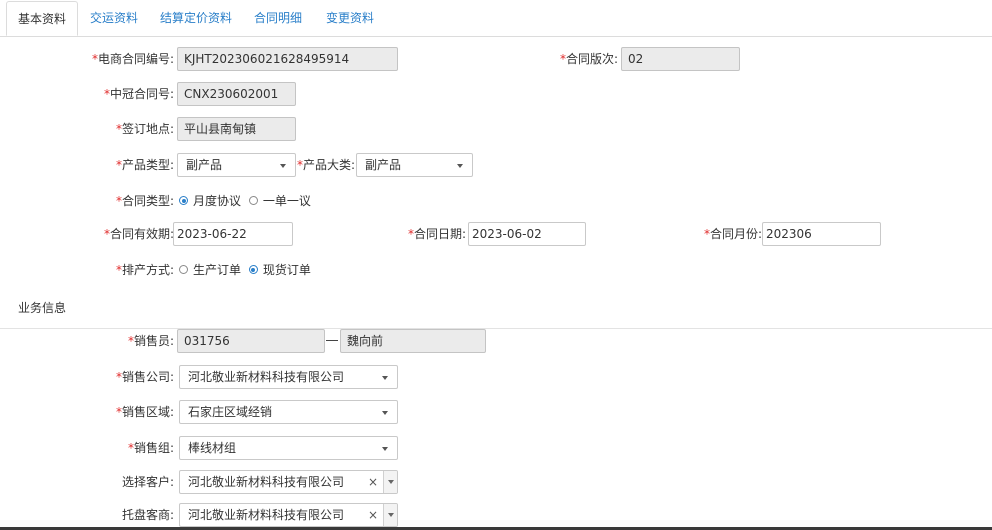 The height and width of the screenshot is (530, 992). What do you see at coordinates (144, 412) in the screenshot?
I see `sales-region-label: *销售区域:` at bounding box center [144, 412].